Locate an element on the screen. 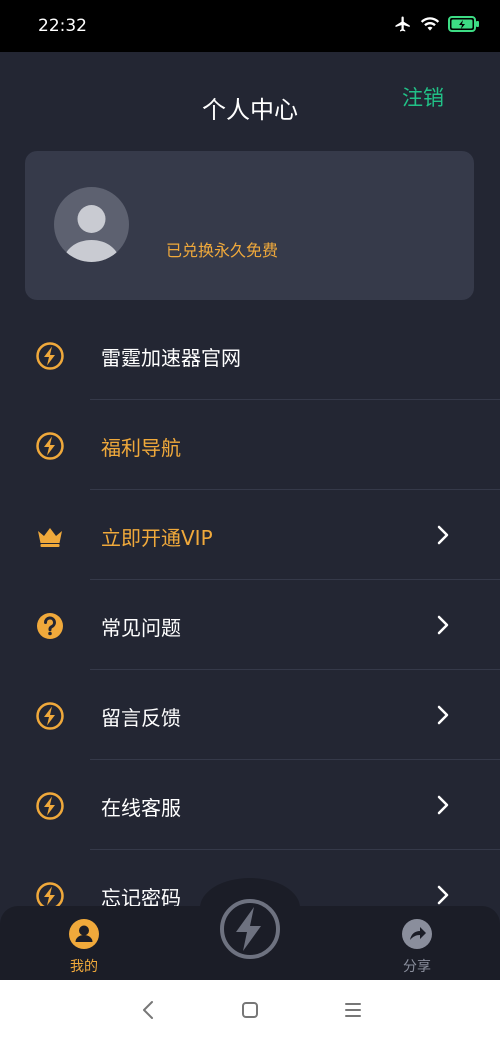  menu-item-feedback: 留言反馈 is located at coordinates (250, 715).